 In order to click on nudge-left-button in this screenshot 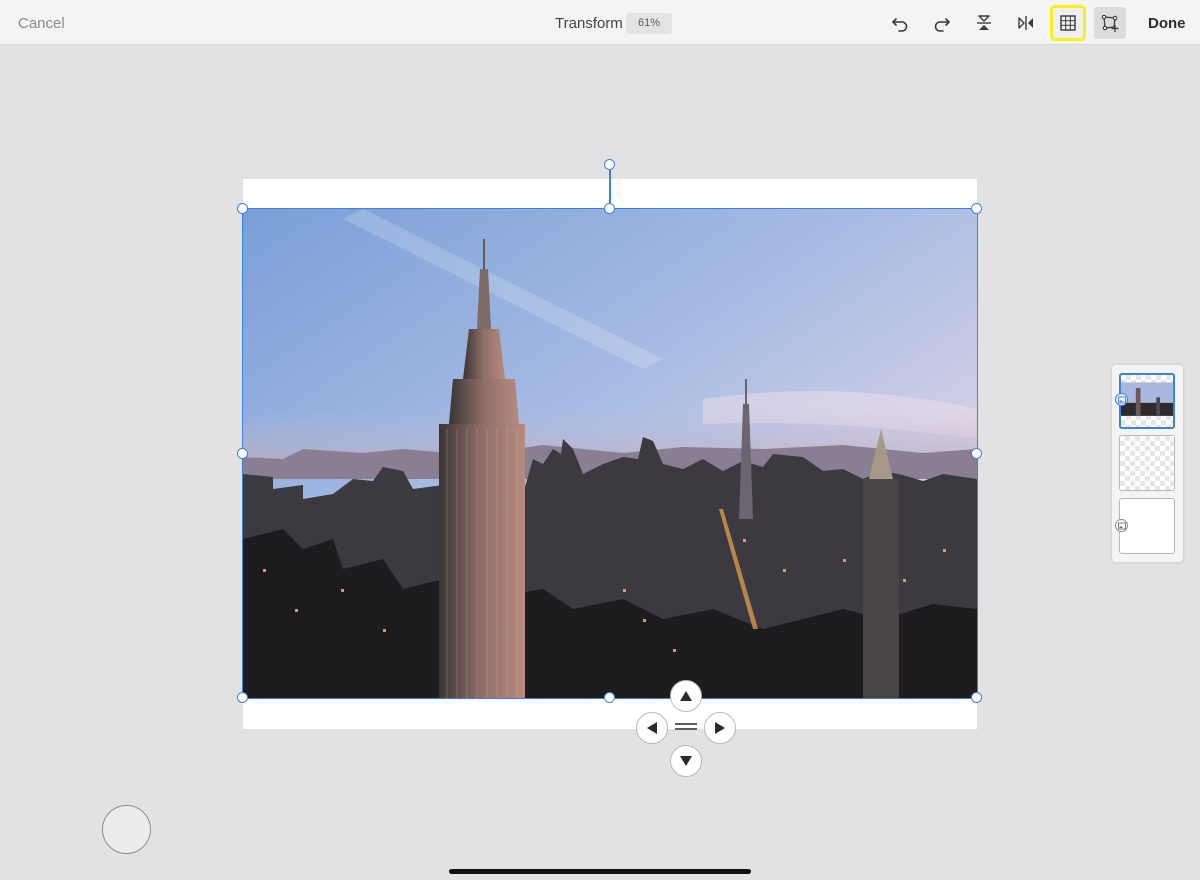, I will do `click(652, 728)`.